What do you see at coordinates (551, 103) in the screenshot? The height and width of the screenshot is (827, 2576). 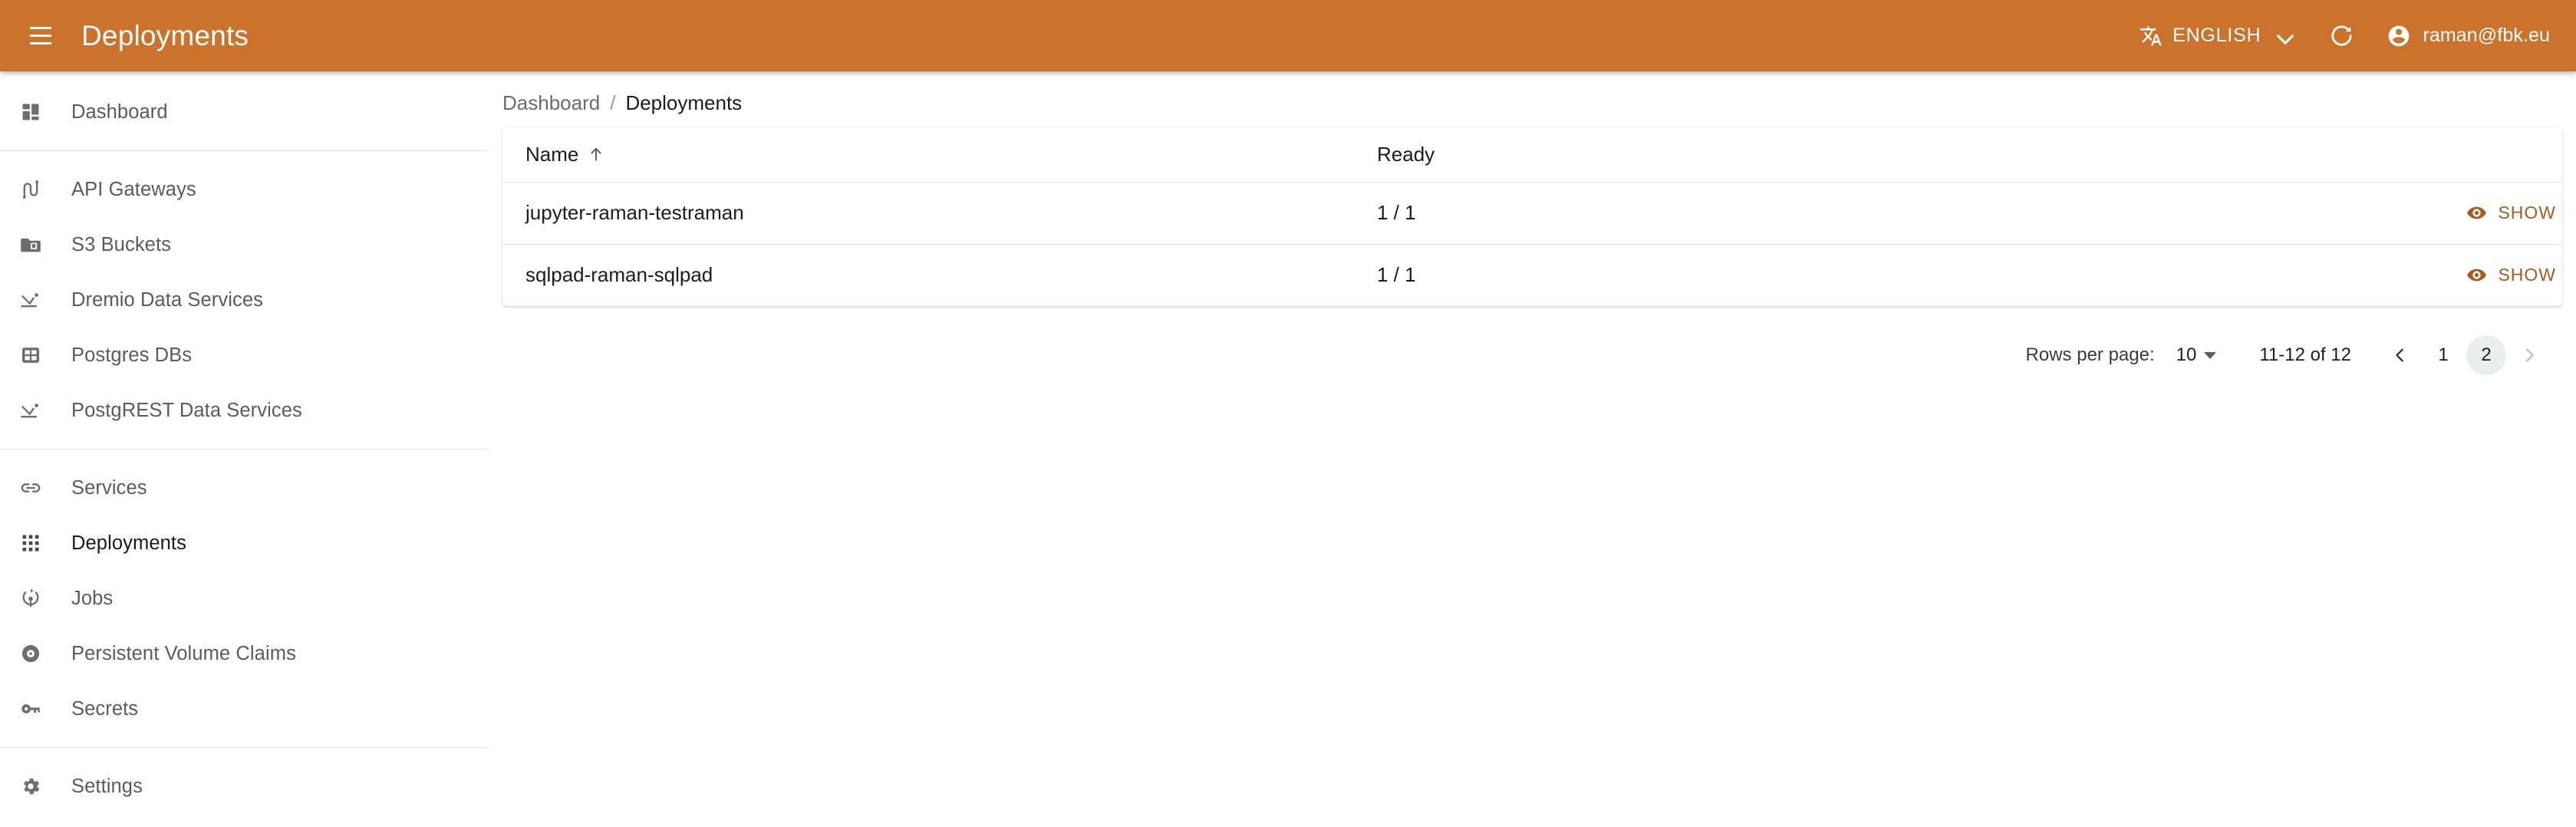 I see `breadcrumb-dashboard: Dashboard` at bounding box center [551, 103].